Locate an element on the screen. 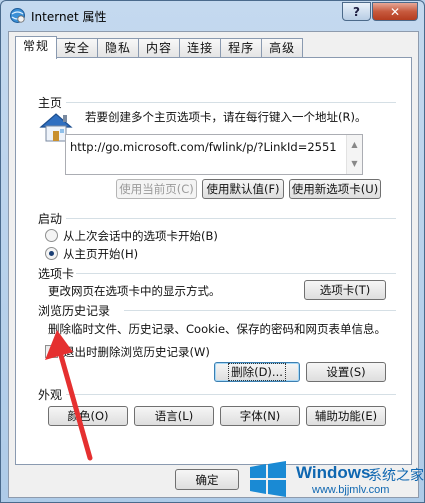  tab-privacy: 隐私 is located at coordinates (118, 48).